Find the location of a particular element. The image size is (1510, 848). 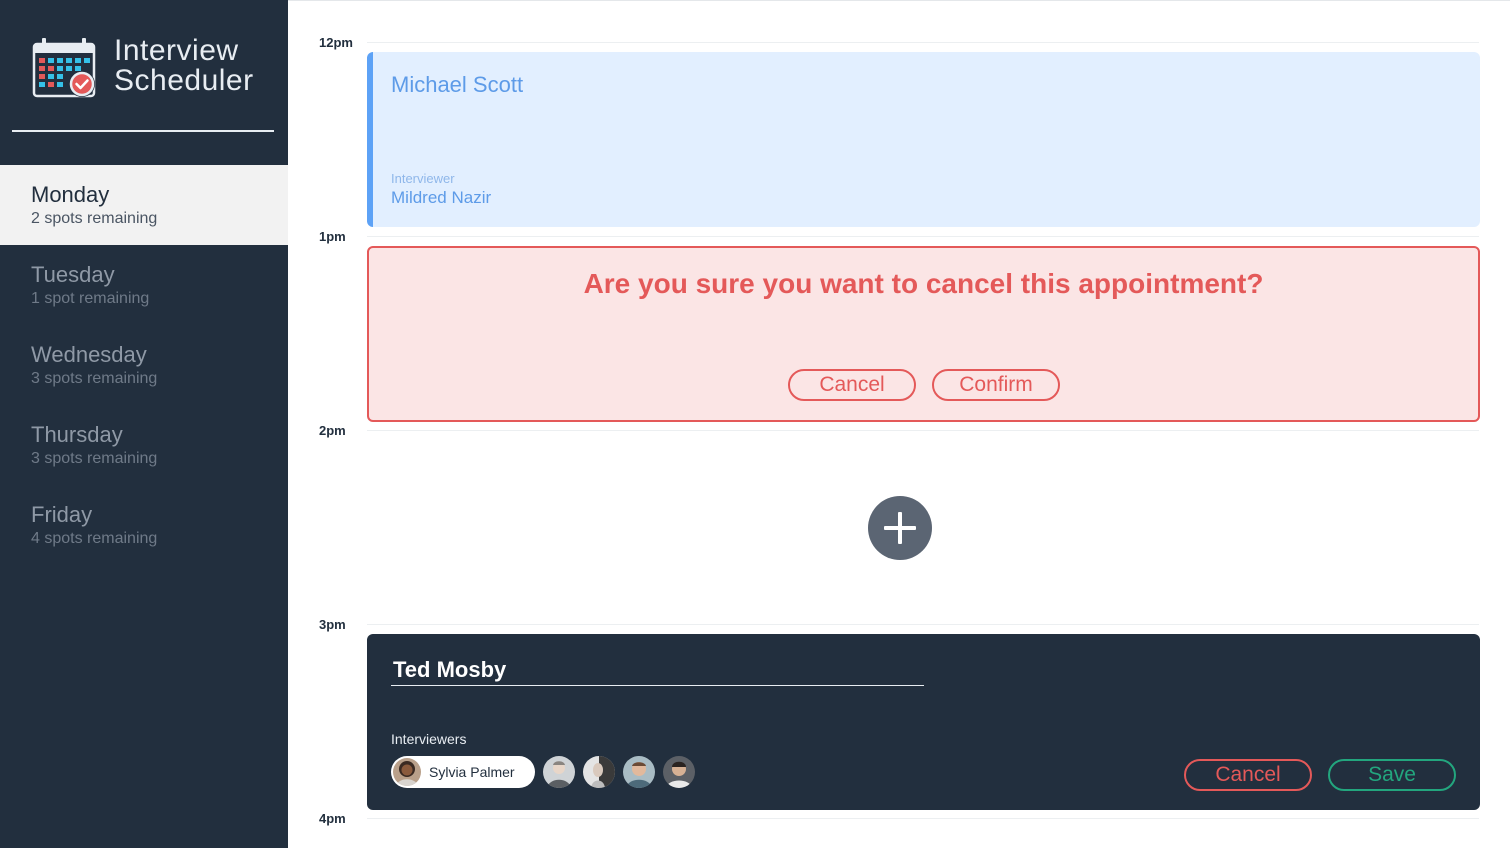

confirm-cancel-button: Cancel is located at coordinates (852, 385).